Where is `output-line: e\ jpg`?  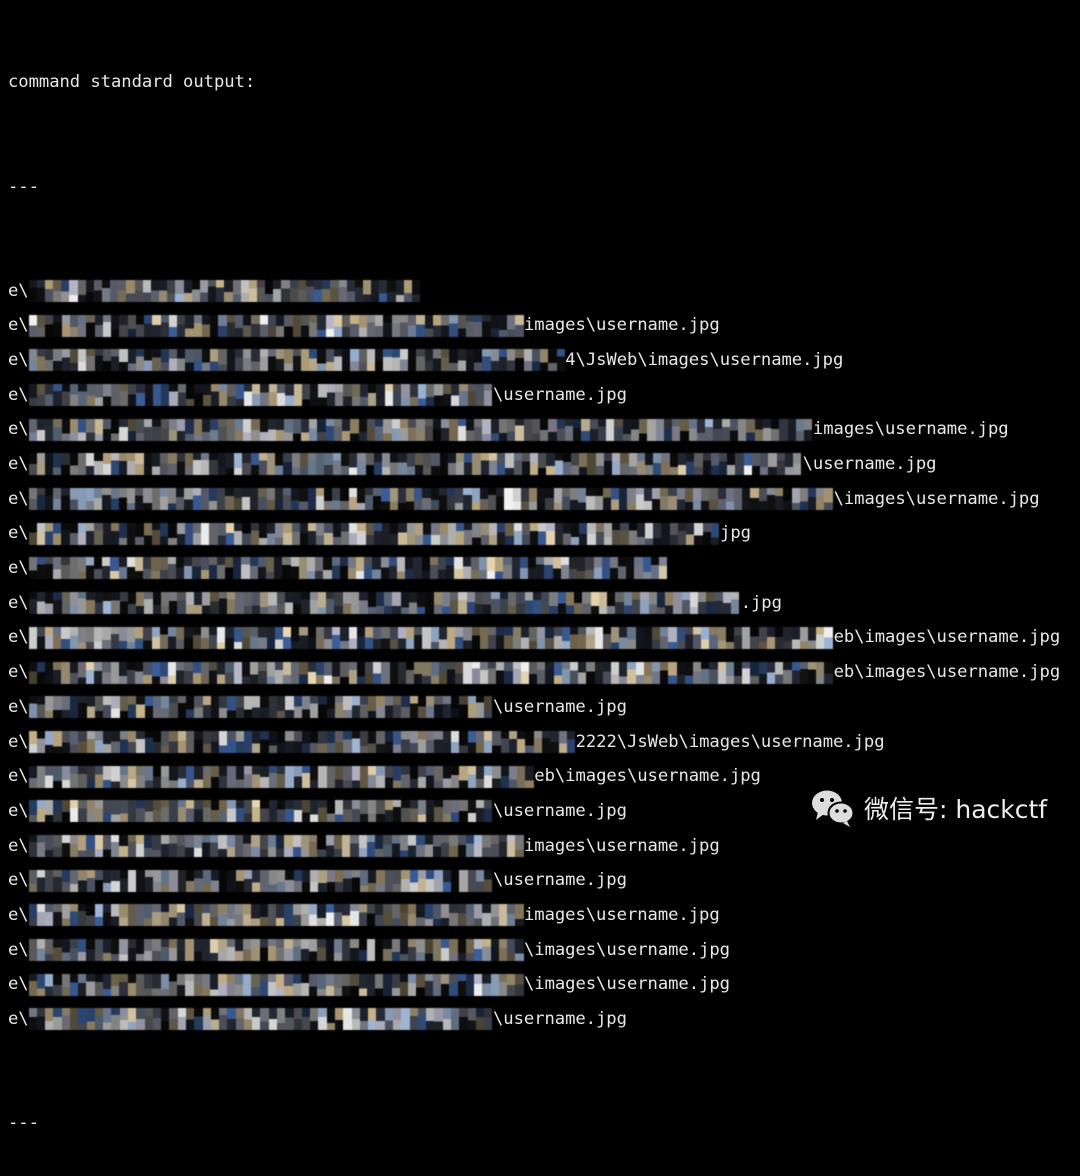 output-line: e\ jpg is located at coordinates (534, 533).